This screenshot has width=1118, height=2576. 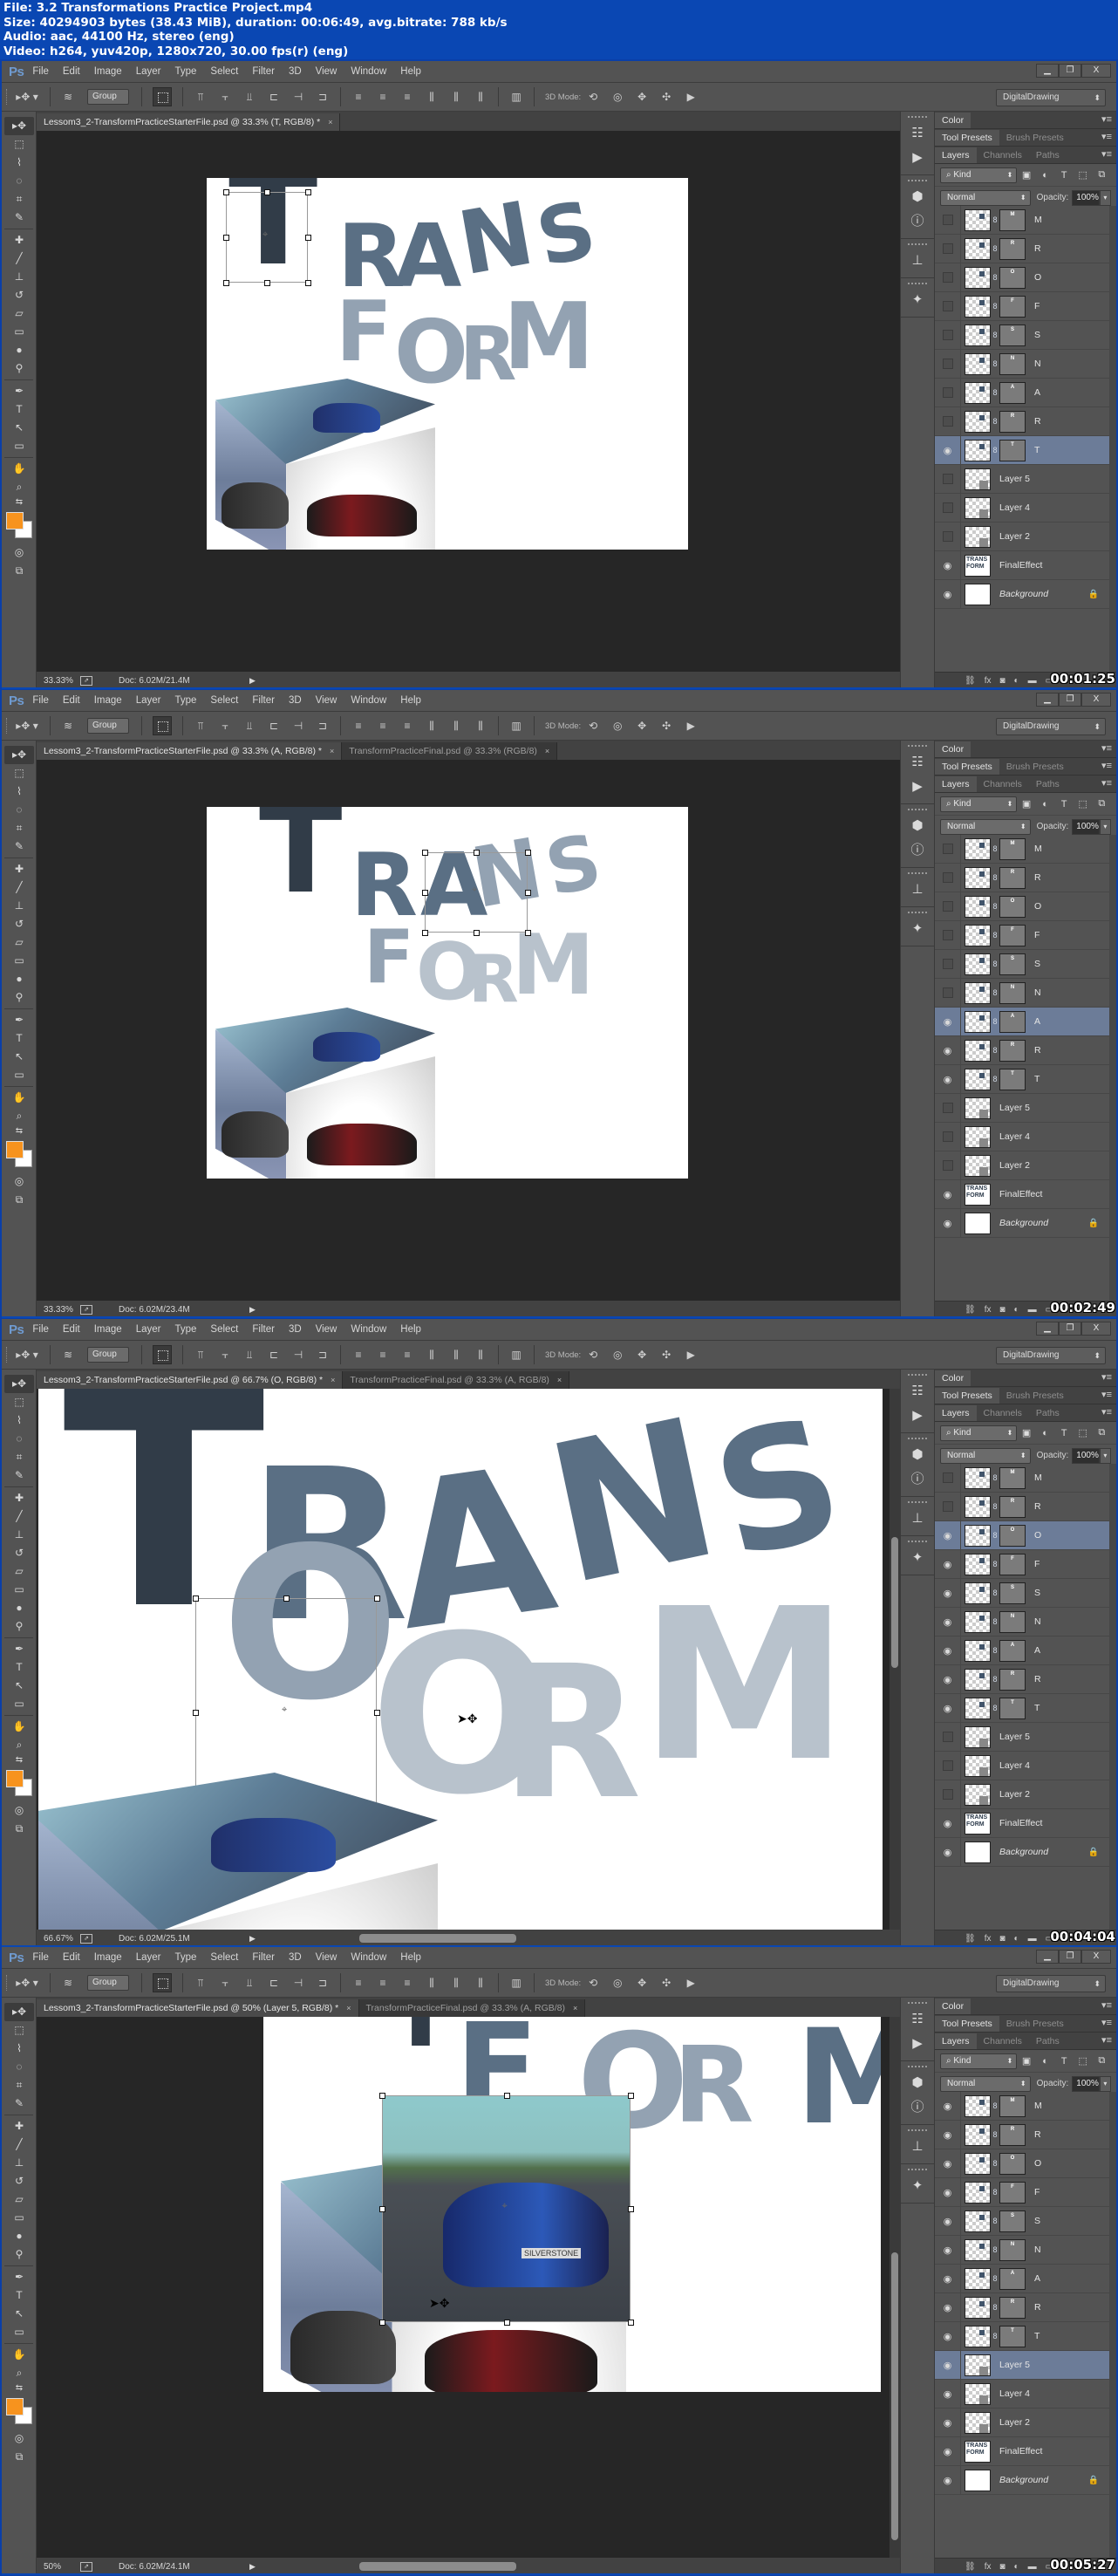 What do you see at coordinates (593, 1355) in the screenshot?
I see `3d-rotate-icon: ⟲` at bounding box center [593, 1355].